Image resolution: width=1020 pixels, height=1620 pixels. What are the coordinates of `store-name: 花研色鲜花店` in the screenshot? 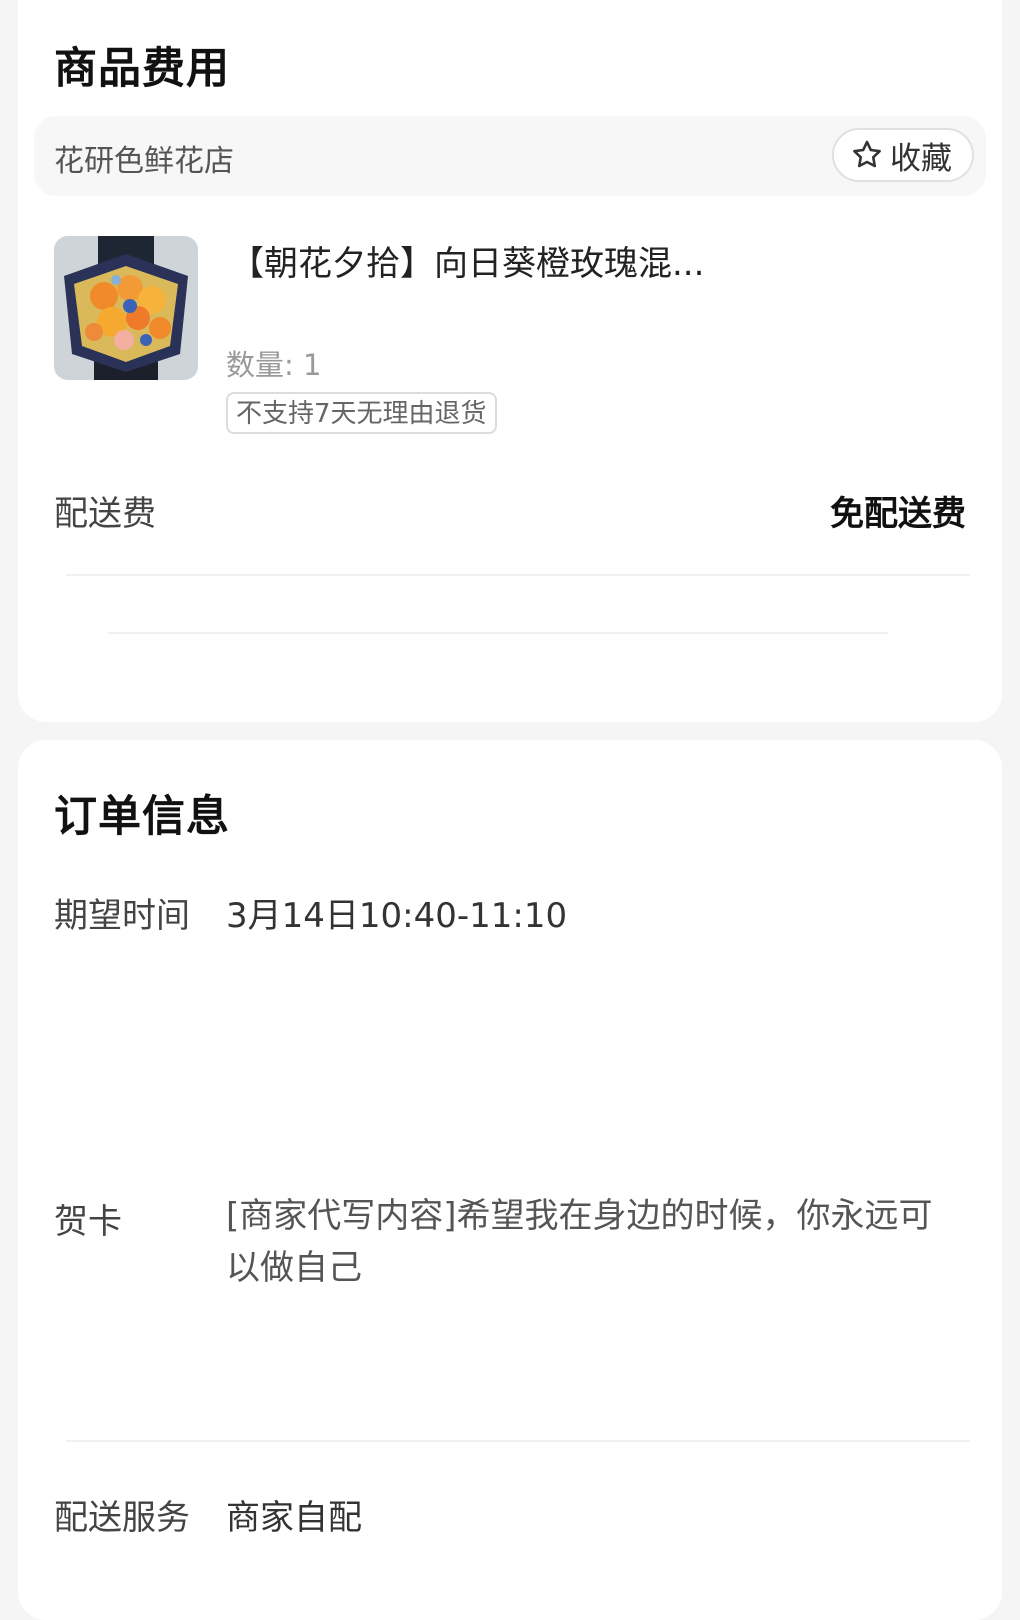 It's located at (144, 158).